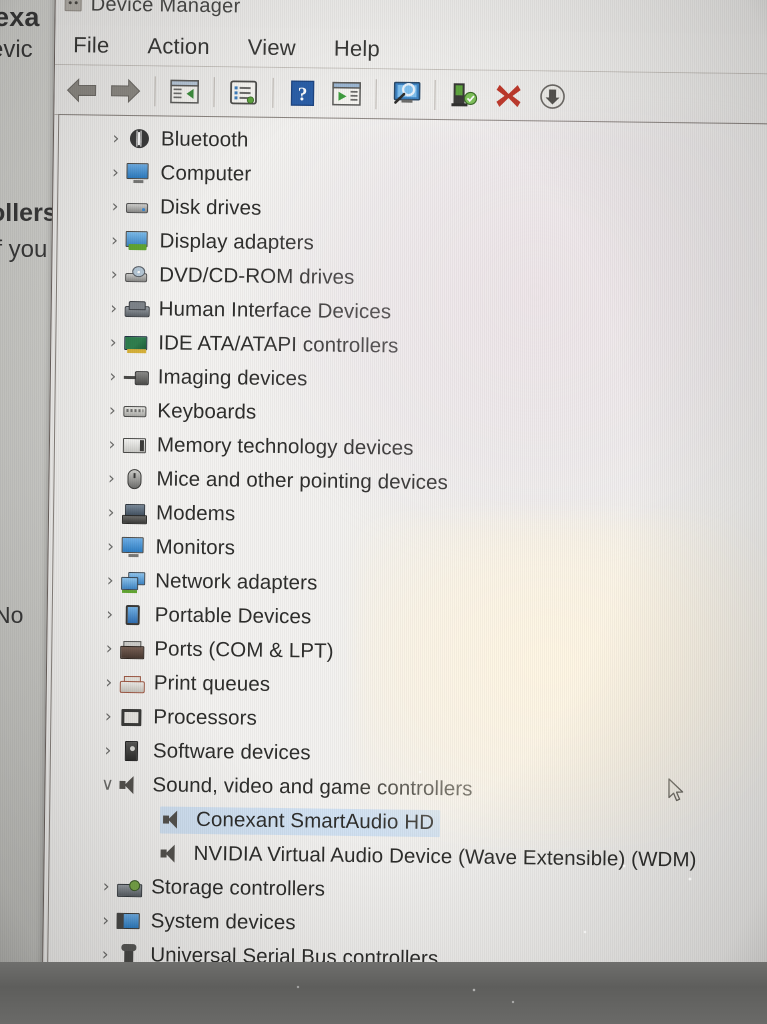  Describe the element at coordinates (223, 922) in the screenshot. I see `tree-node-label: System devices` at that location.